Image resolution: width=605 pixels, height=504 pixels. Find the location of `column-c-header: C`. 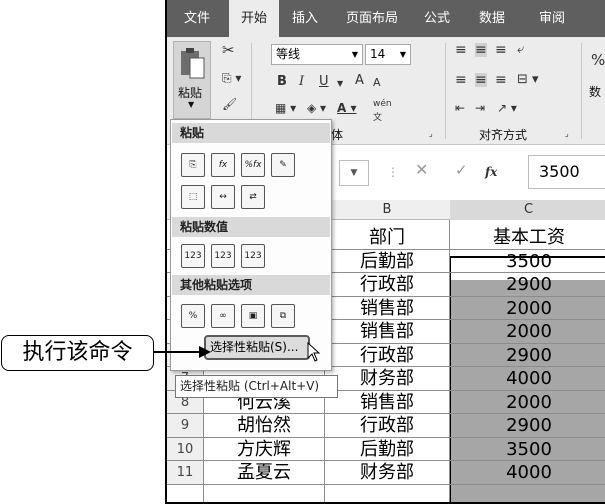

column-c-header: C is located at coordinates (527, 210).